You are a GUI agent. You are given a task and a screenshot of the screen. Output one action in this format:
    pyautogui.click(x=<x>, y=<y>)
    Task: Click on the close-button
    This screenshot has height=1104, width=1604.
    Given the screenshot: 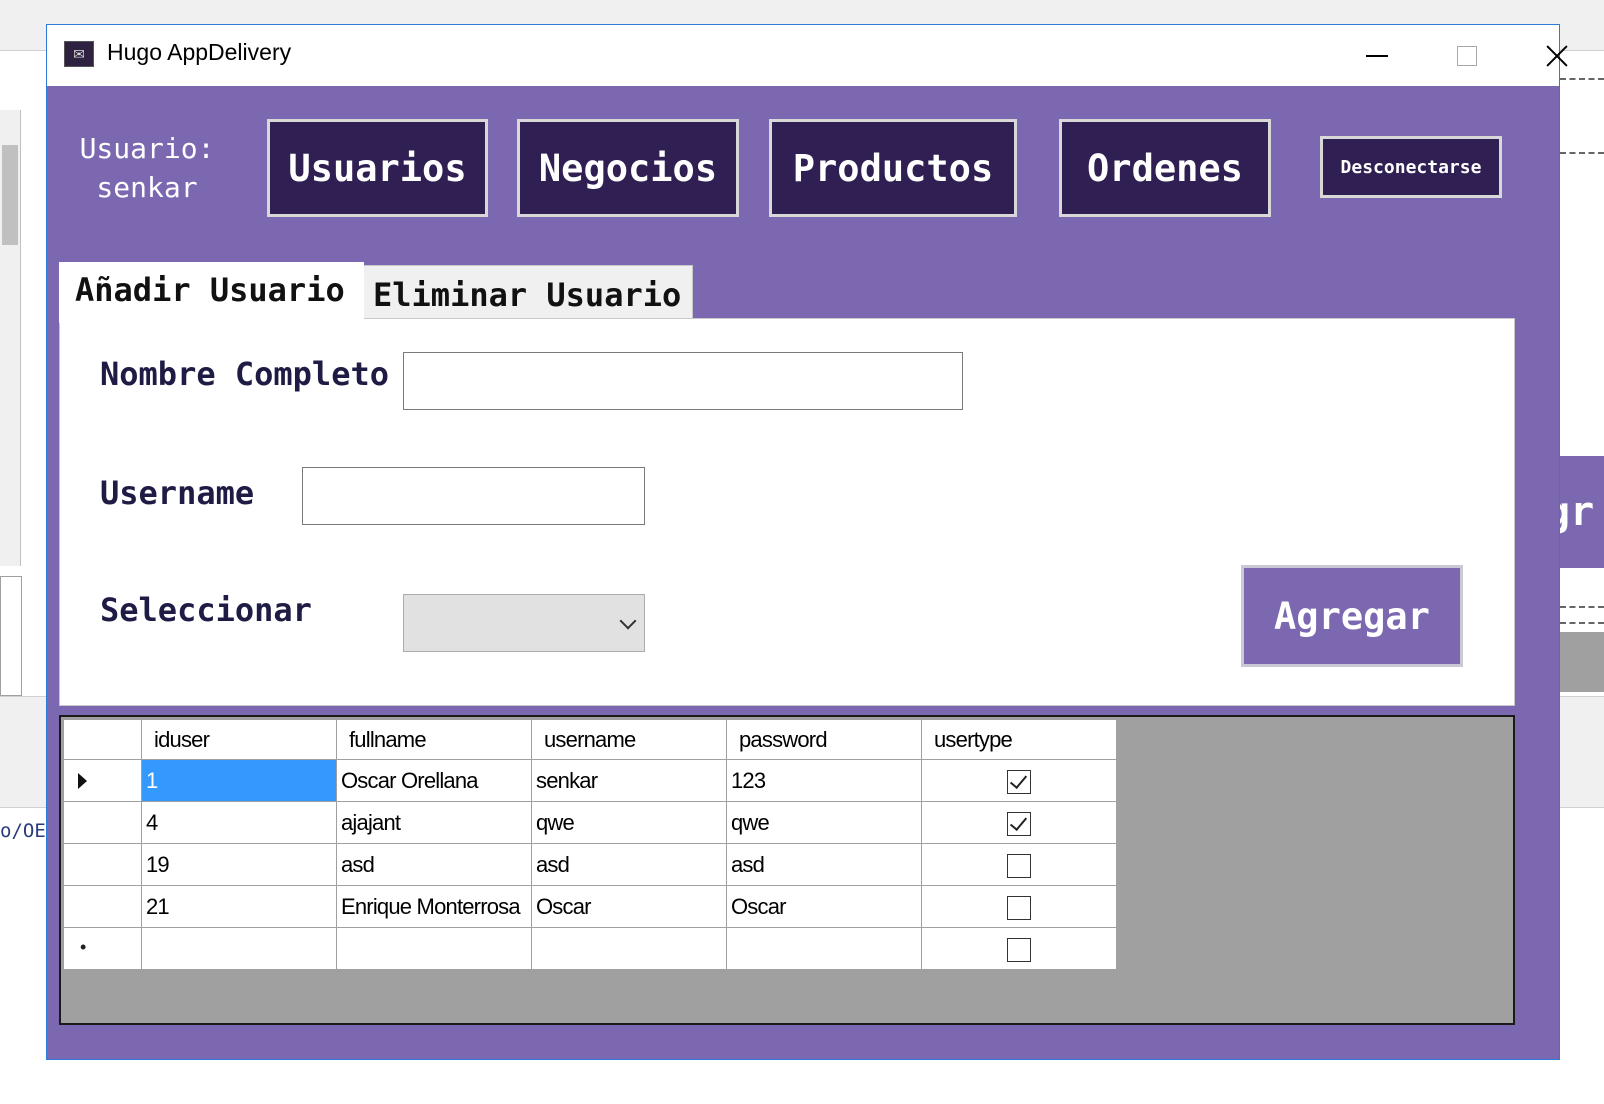 What is the action you would take?
    pyautogui.click(x=1557, y=55)
    